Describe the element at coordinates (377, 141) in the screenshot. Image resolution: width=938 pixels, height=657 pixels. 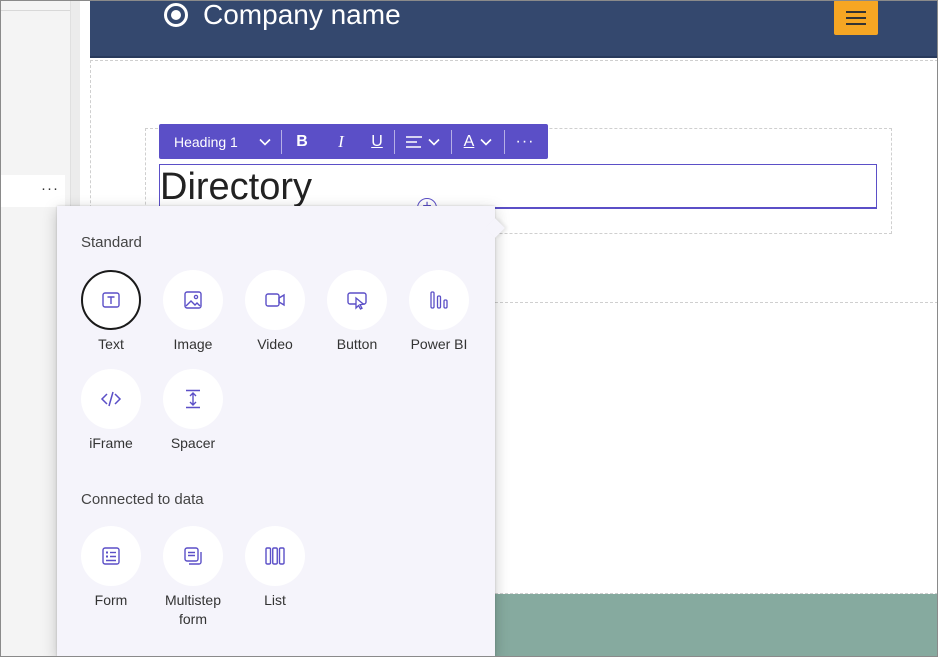
I see `underline-button: U` at that location.